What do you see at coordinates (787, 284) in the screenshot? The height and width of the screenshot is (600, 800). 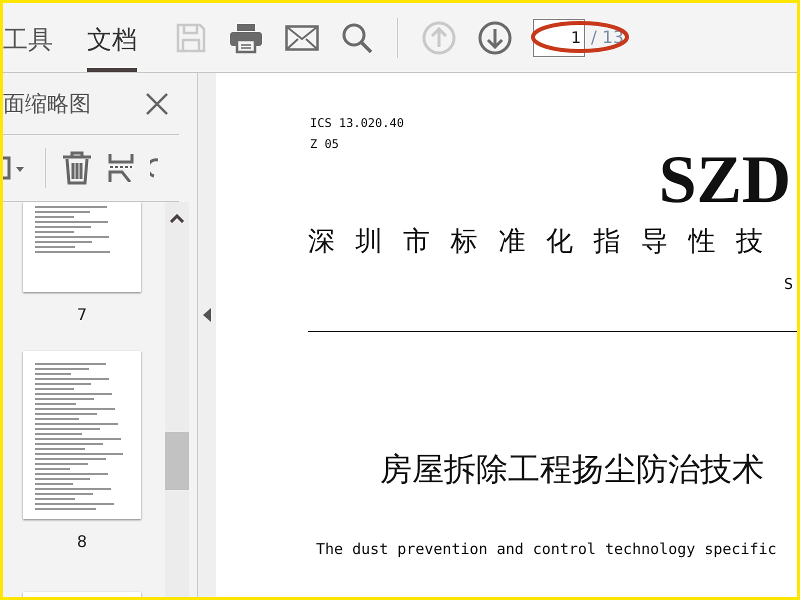 I see `standard-number: S` at bounding box center [787, 284].